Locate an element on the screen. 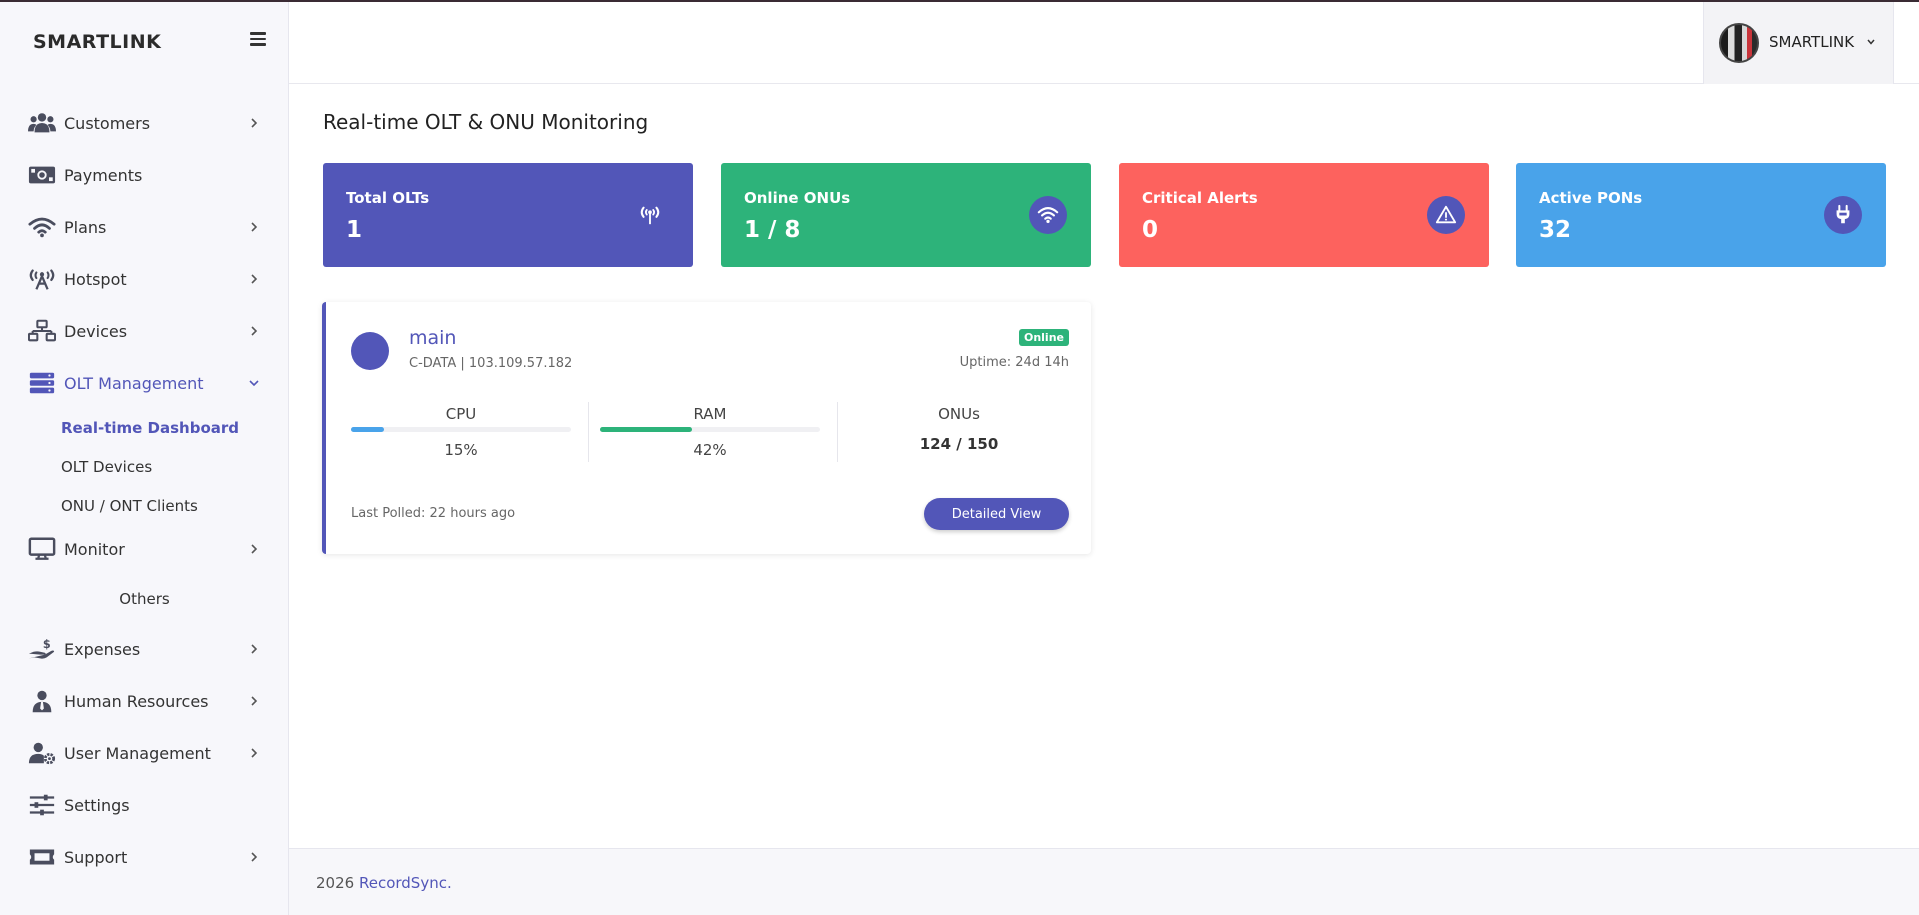 The height and width of the screenshot is (915, 1919). last-polled: Last Polled: 22 hours ago is located at coordinates (433, 513).